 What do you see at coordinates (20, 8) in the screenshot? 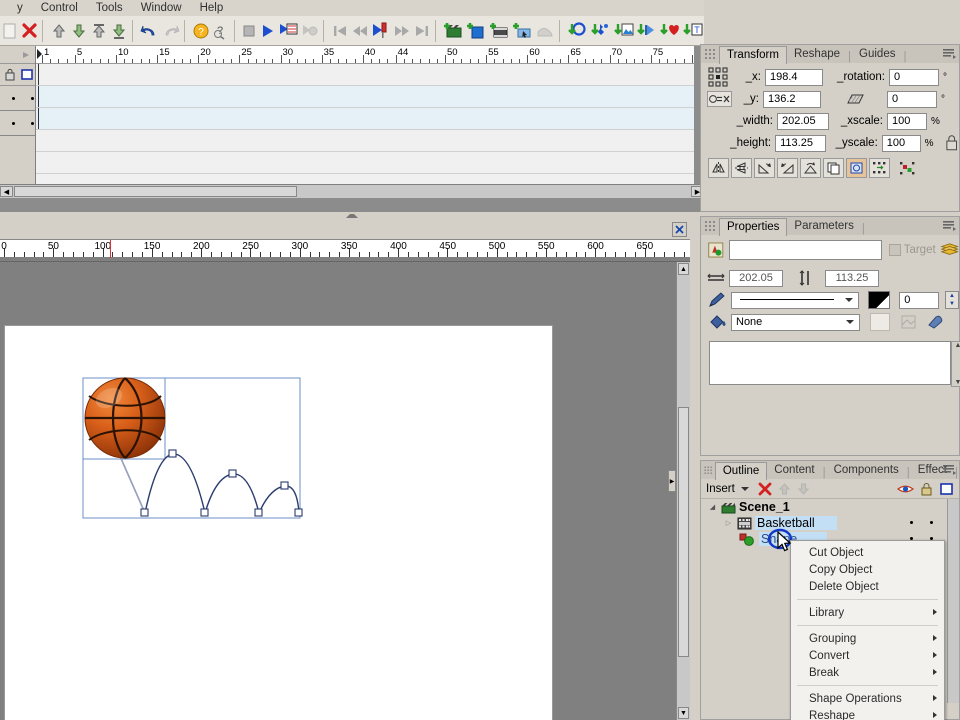
I see `menu-item-0: y` at bounding box center [20, 8].